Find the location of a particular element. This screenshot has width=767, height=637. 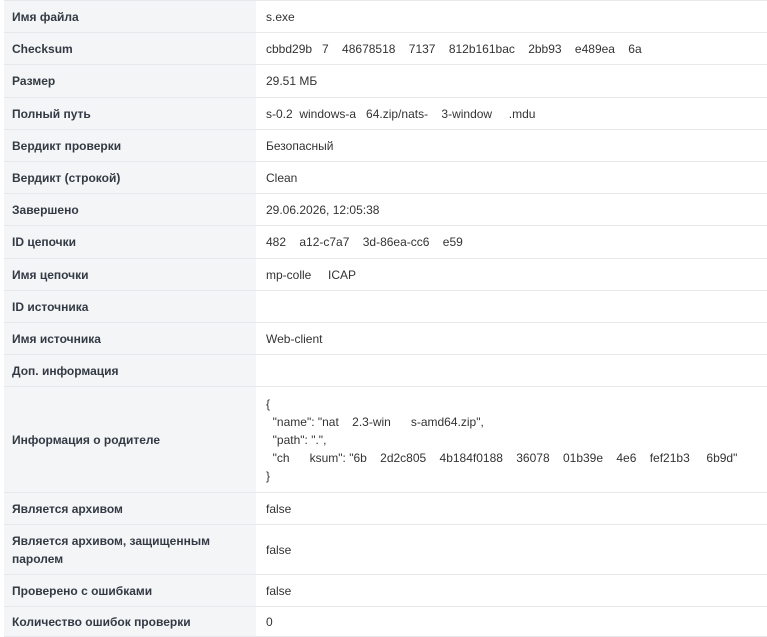

row-label: Вердикт (строкой) is located at coordinates (130, 177).